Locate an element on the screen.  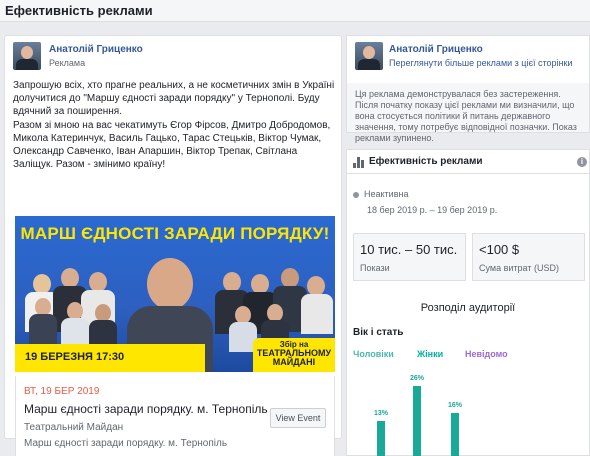
title-bar: Ефективність реклами is located at coordinates (295, 11).